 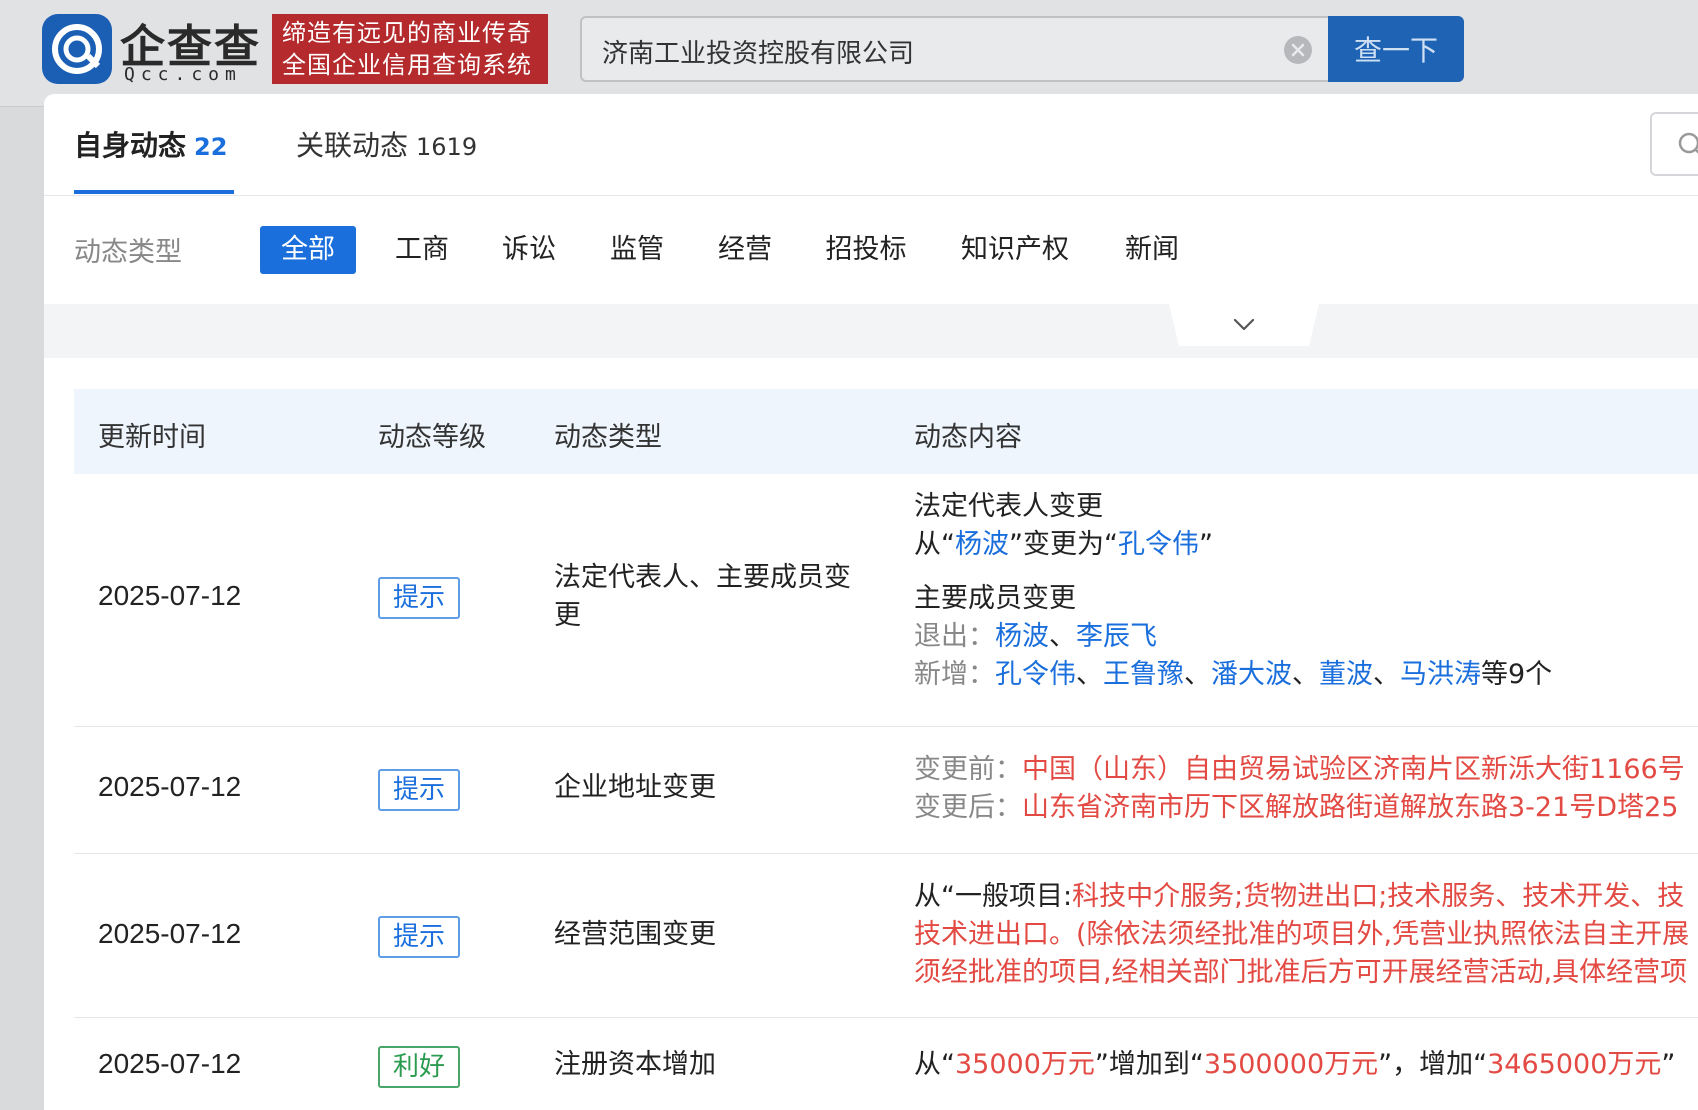 I want to click on members-exit-line: 退出：杨波、李辰飞, so click(x=1233, y=637).